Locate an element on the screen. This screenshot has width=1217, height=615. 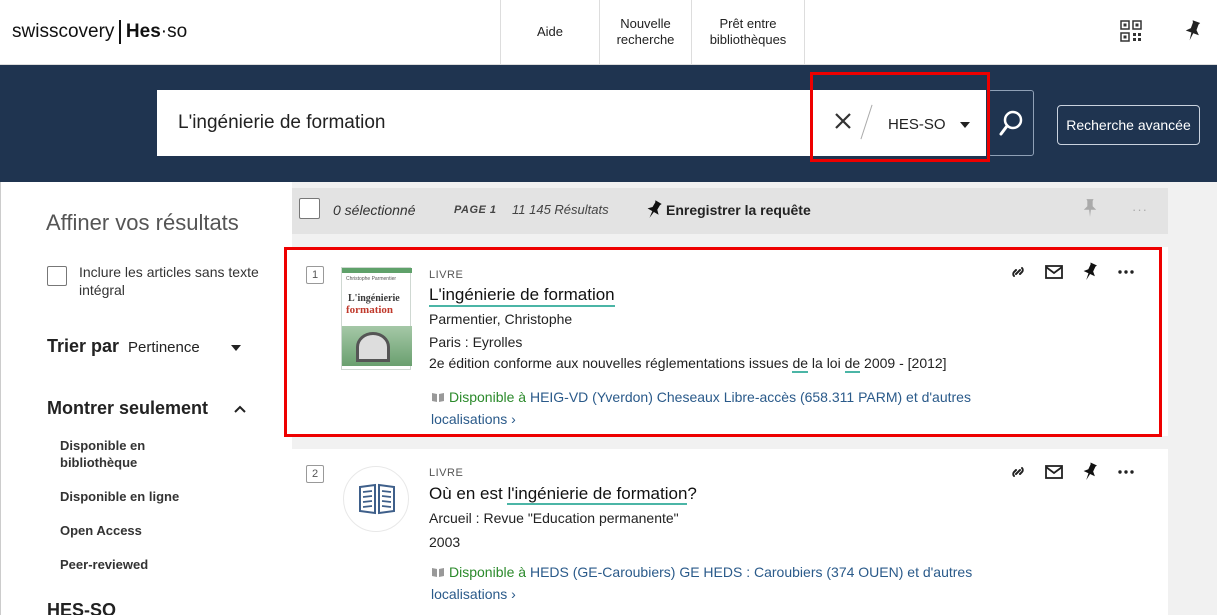
nav-help: Aide is located at coordinates (550, 32).